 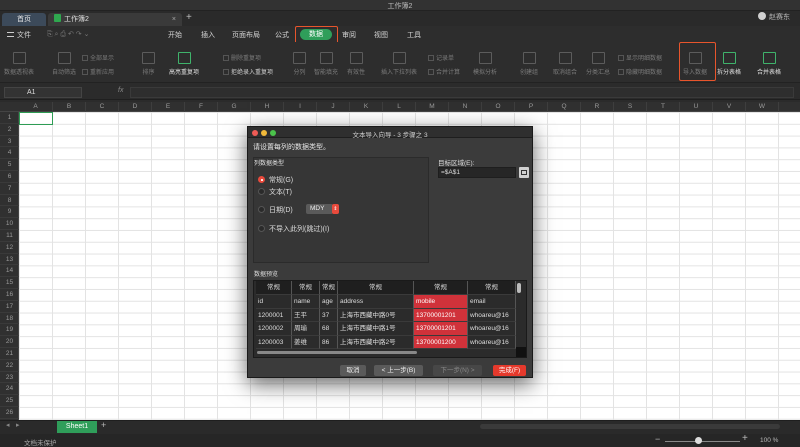 I want to click on zoom-slider, so click(x=702, y=441).